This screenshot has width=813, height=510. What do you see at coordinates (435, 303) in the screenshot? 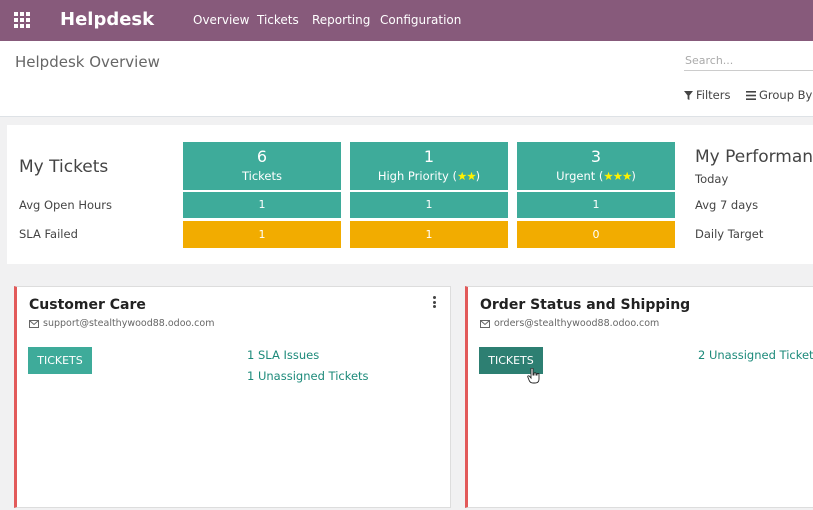
I see `kebab-menu-icon` at bounding box center [435, 303].